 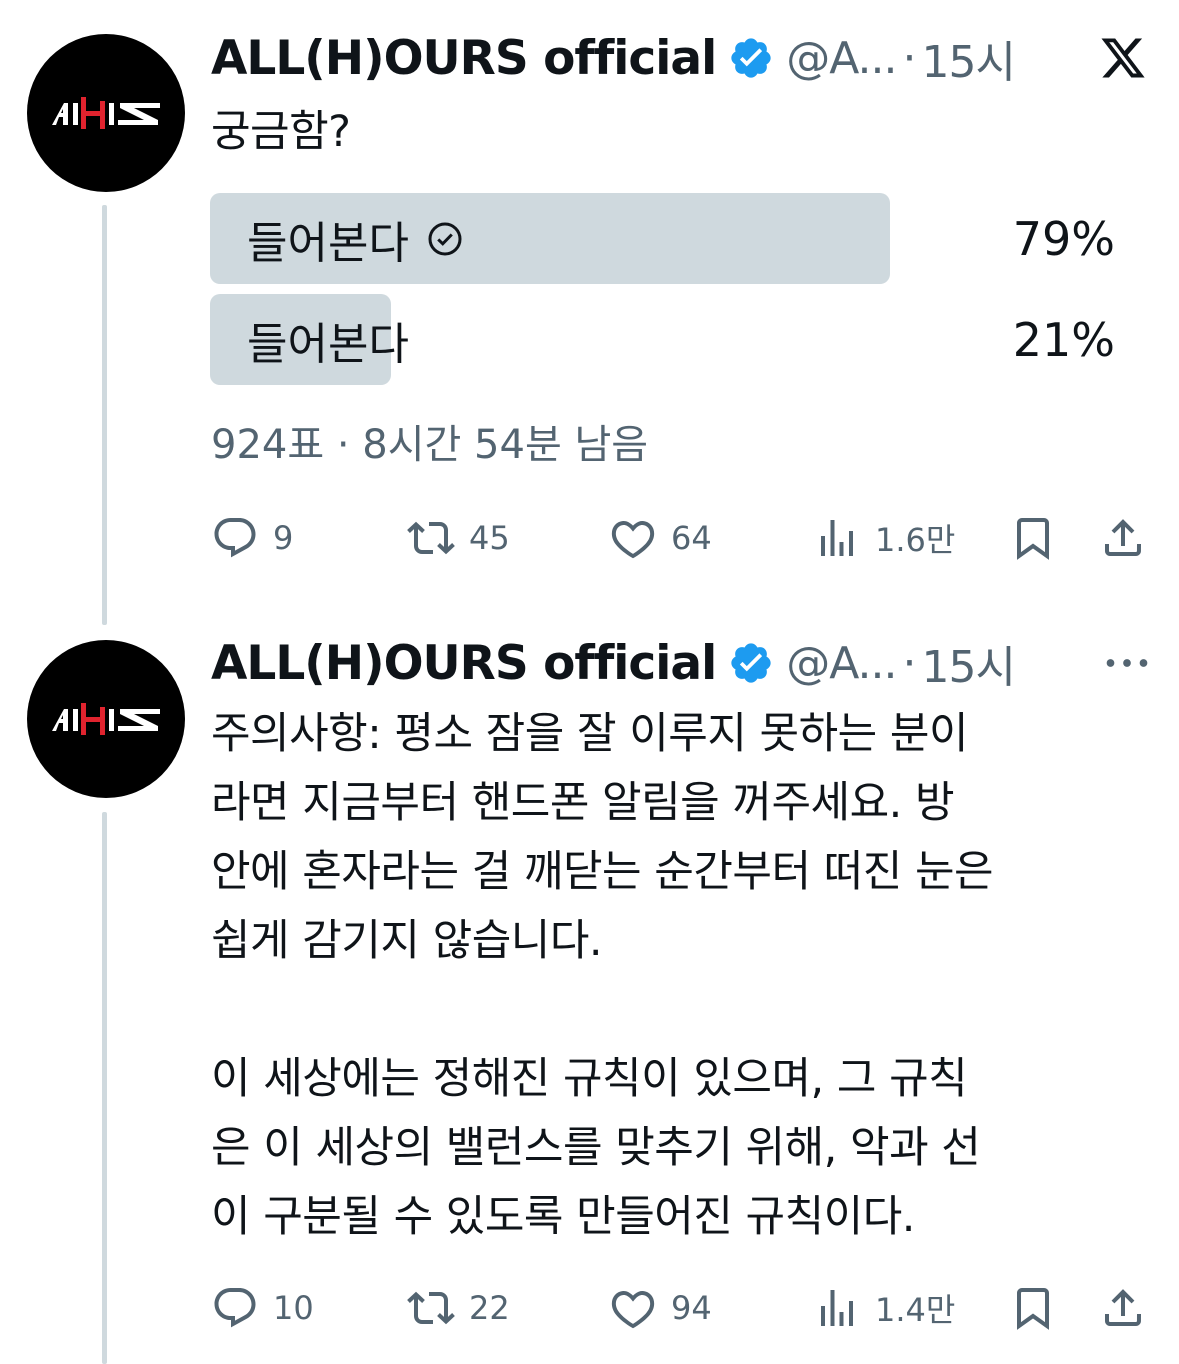 I want to click on views-button: 1.4만, so click(x=884, y=1308).